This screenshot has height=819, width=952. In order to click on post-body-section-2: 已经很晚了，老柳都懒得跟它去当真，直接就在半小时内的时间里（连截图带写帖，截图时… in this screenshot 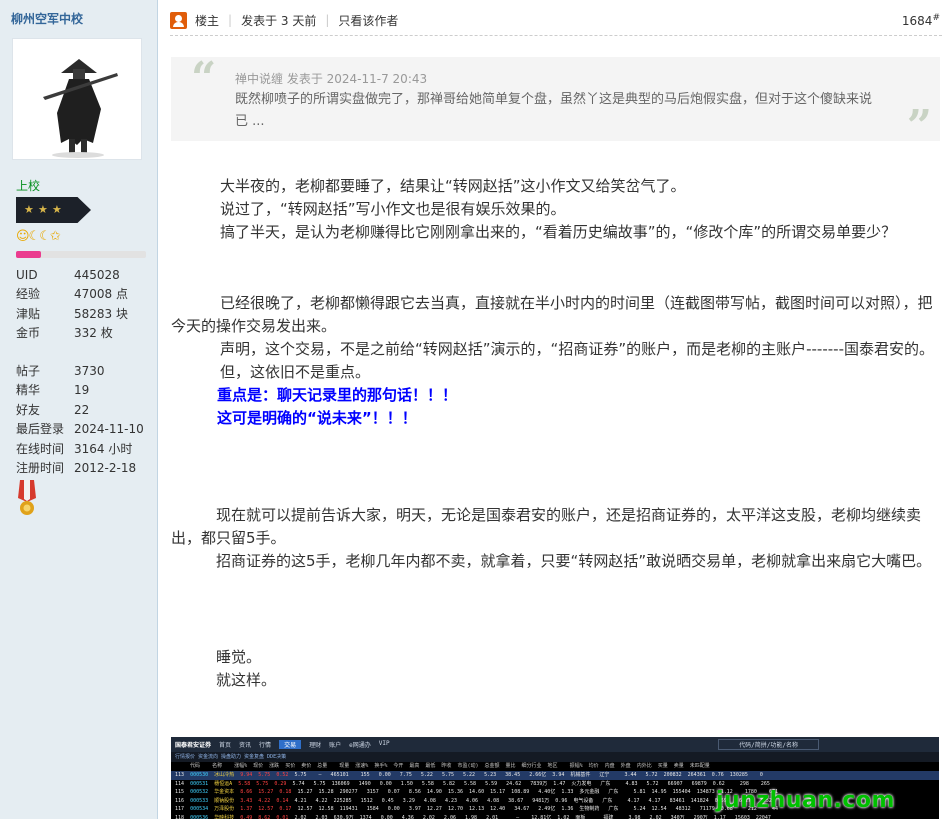, I will do `click(556, 361)`.